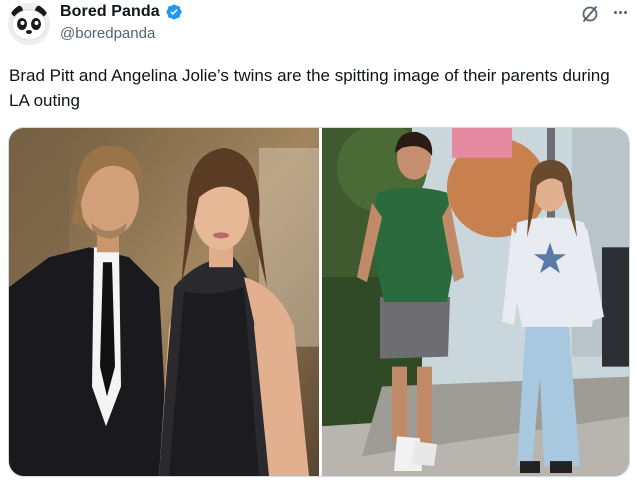  What do you see at coordinates (620, 12) in the screenshot?
I see `more-options-icon` at bounding box center [620, 12].